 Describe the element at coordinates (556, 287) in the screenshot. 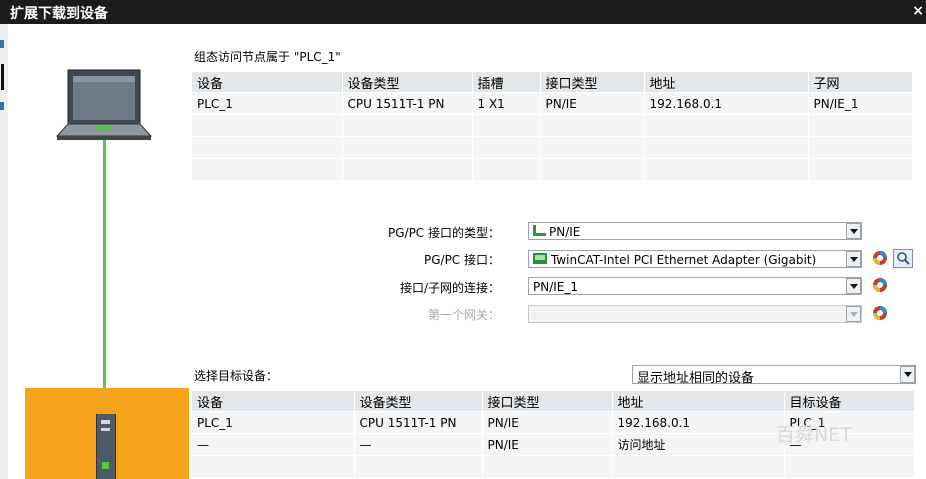

I see `subnet-connection-value: PN/IE_1` at that location.